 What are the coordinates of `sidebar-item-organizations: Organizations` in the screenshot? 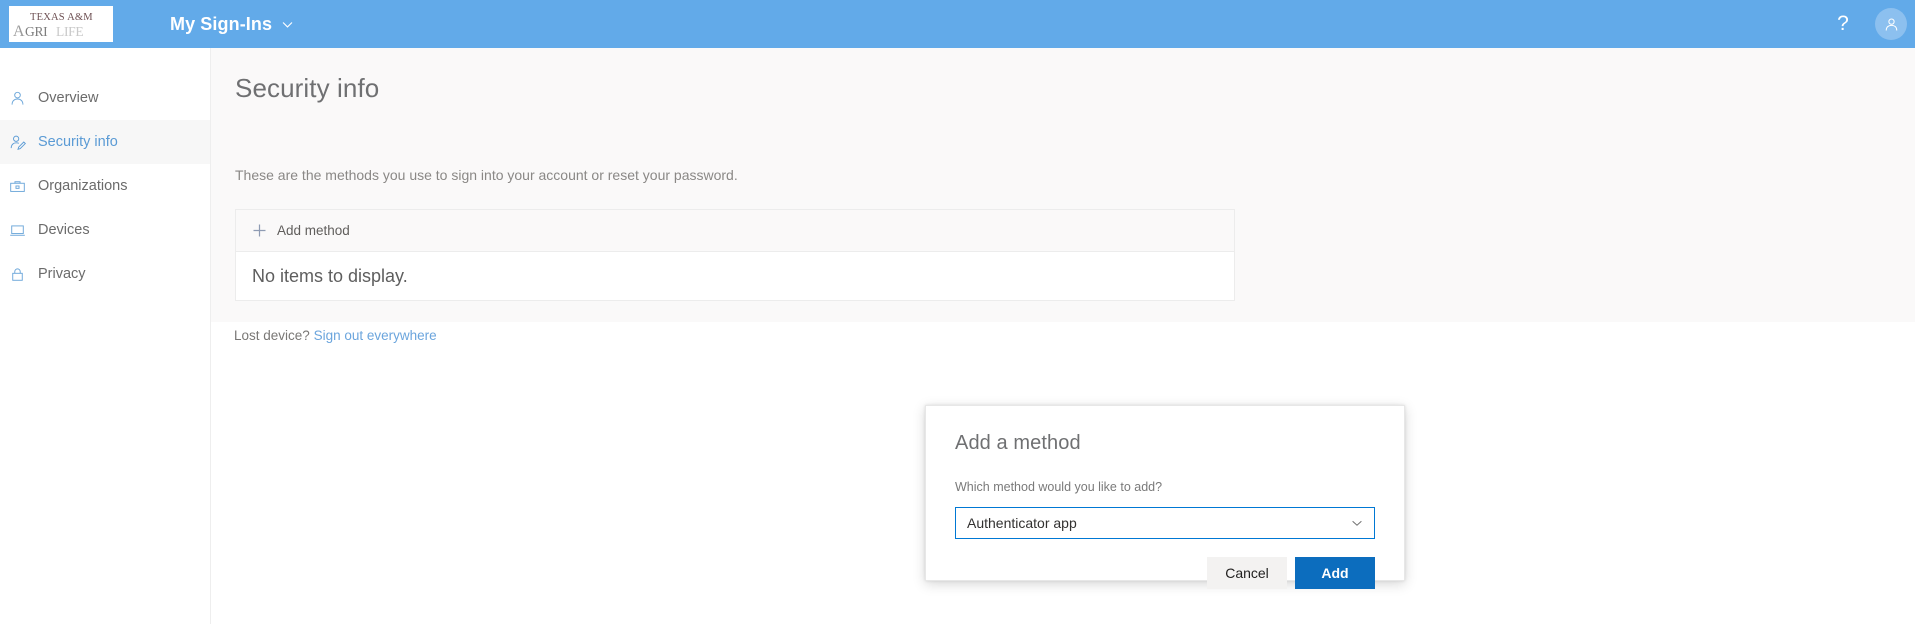 It's located at (105, 186).